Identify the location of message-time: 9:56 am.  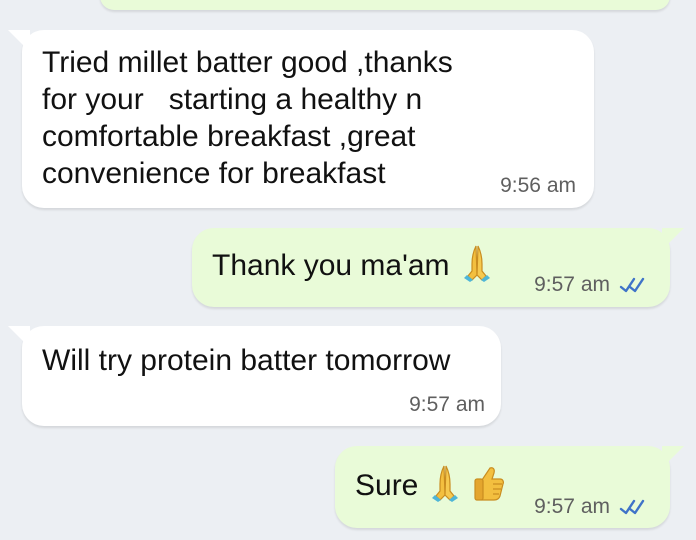
(538, 185).